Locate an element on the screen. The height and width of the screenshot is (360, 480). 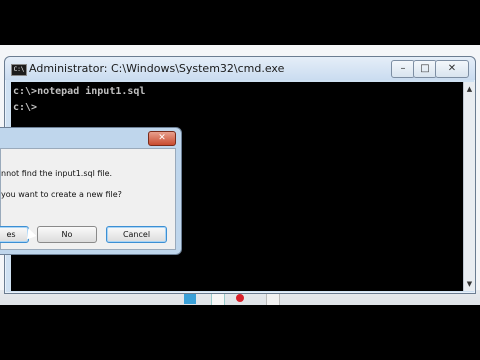
letterbox-top is located at coordinates (240, 22).